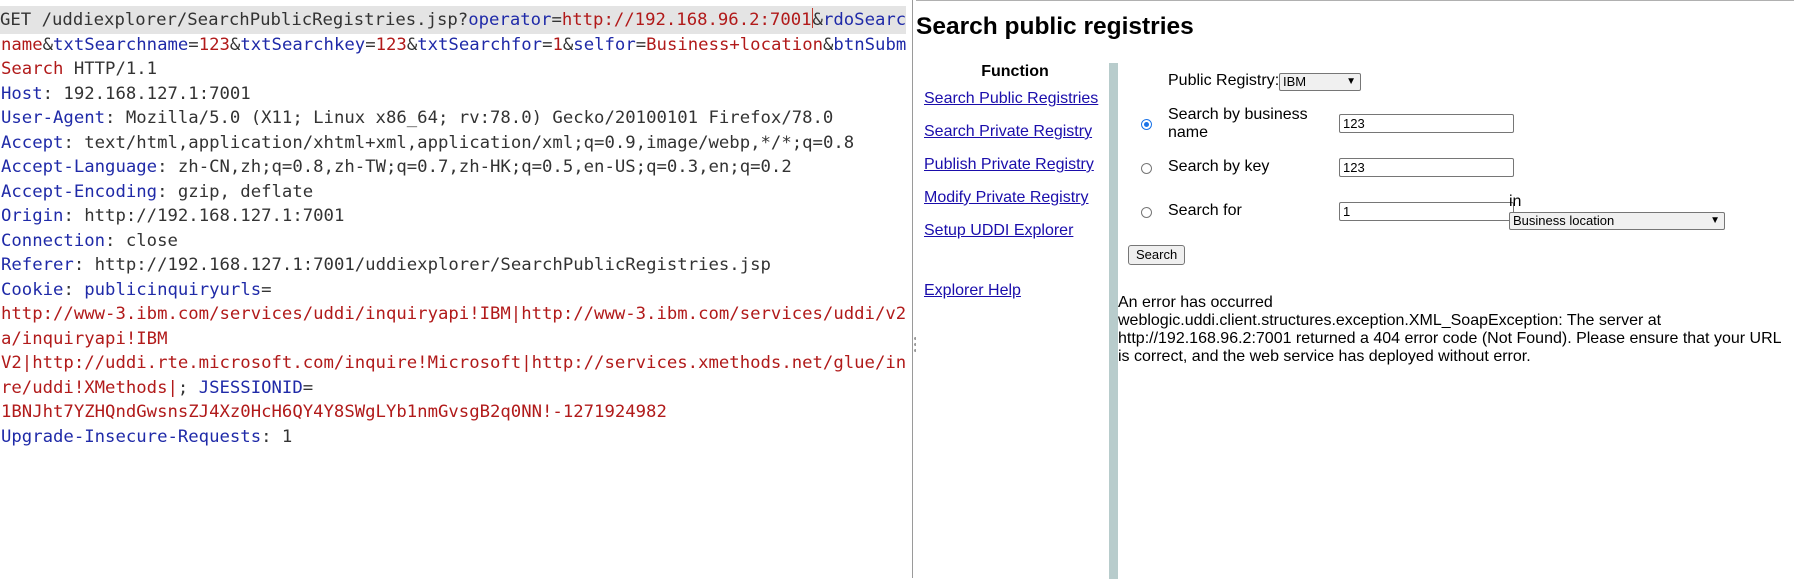 The width and height of the screenshot is (1794, 579). I want to click on search-button: Search, so click(1157, 255).